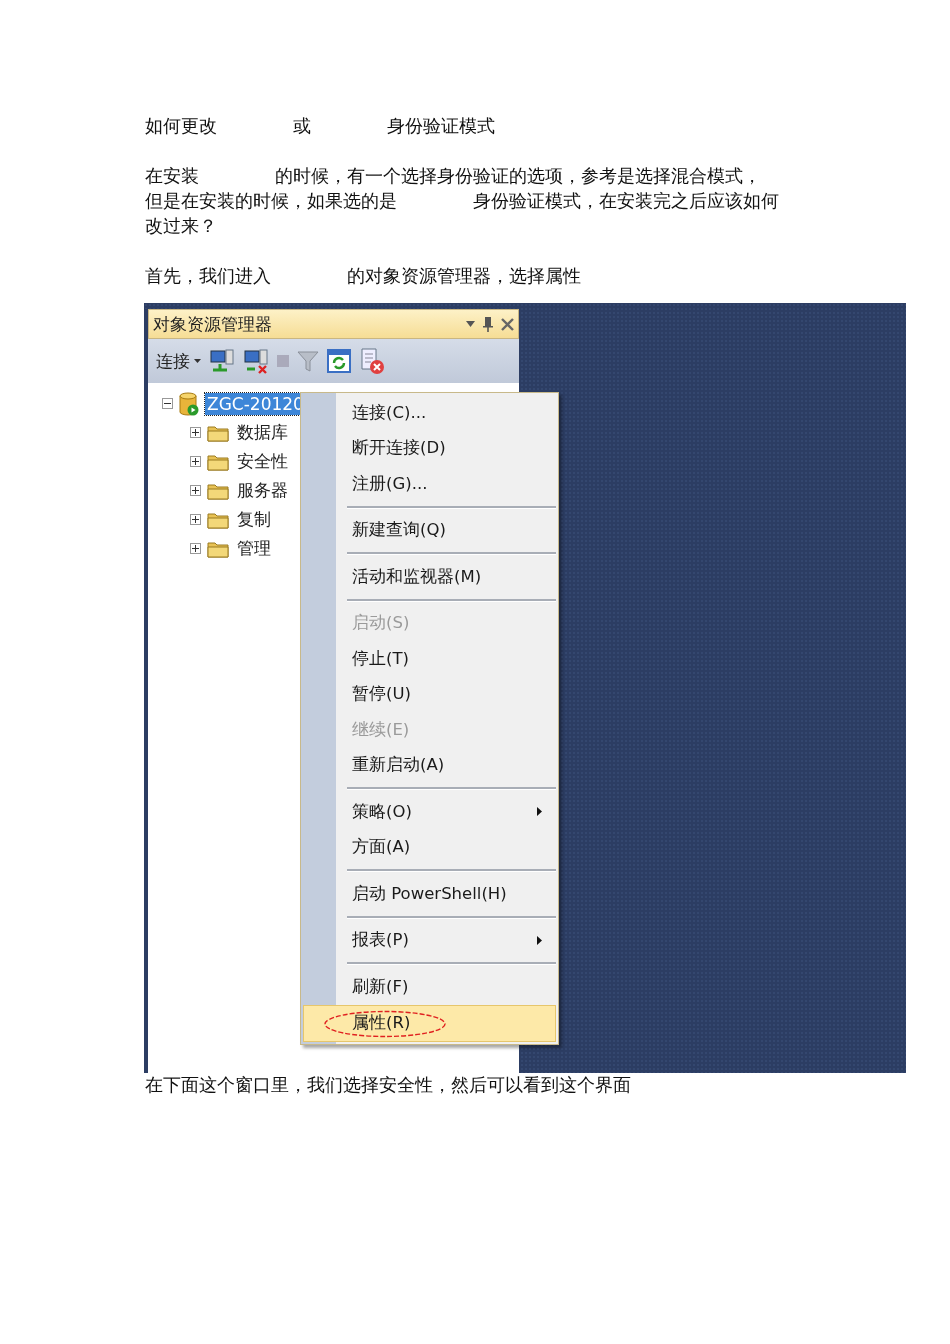 This screenshot has height=1344, width=950. Describe the element at coordinates (429, 530) in the screenshot. I see `menu-item: 新建查询(Q)` at that location.